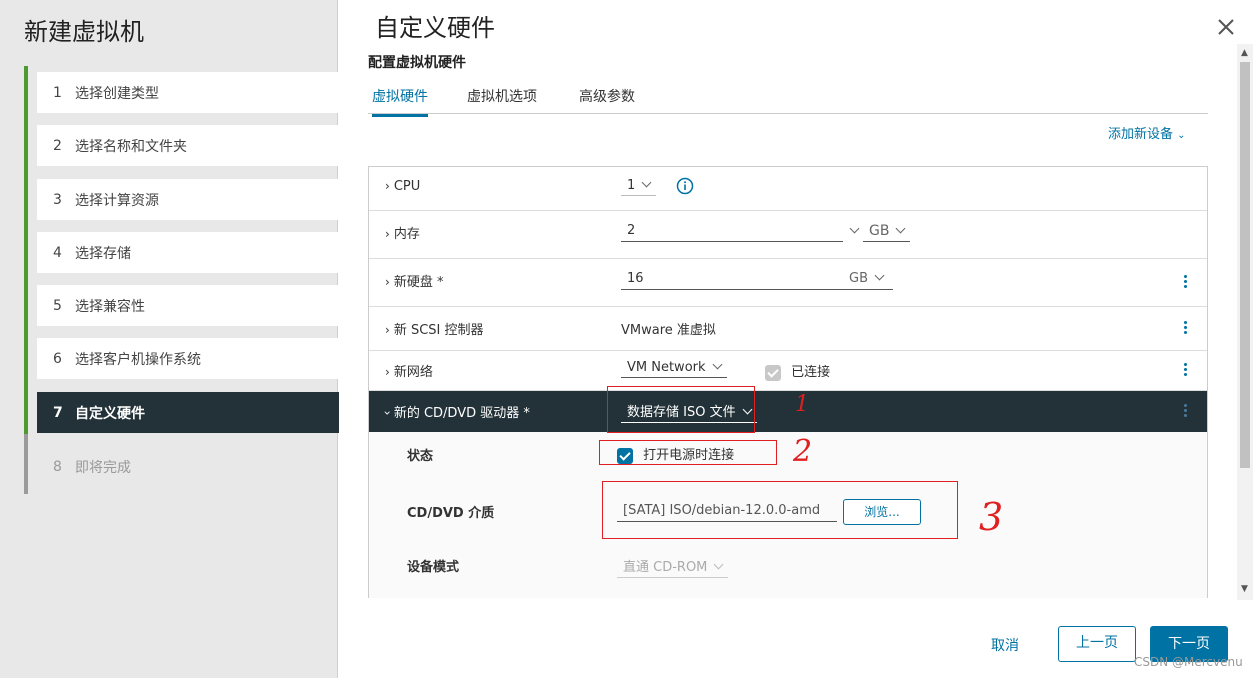 This screenshot has height=678, width=1258. What do you see at coordinates (788, 453) in the screenshot?
I see `cddvd-status-row: 状态 打开电源时连接` at bounding box center [788, 453].